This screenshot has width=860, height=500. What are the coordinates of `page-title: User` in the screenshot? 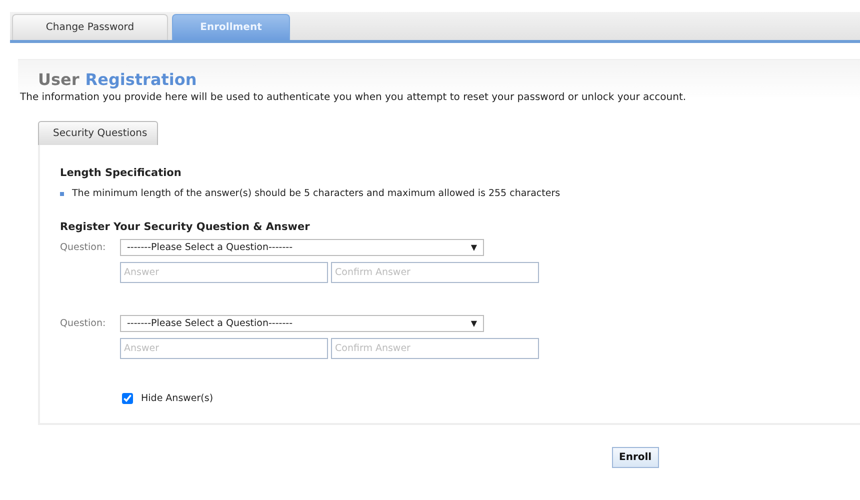 It's located at (59, 79).